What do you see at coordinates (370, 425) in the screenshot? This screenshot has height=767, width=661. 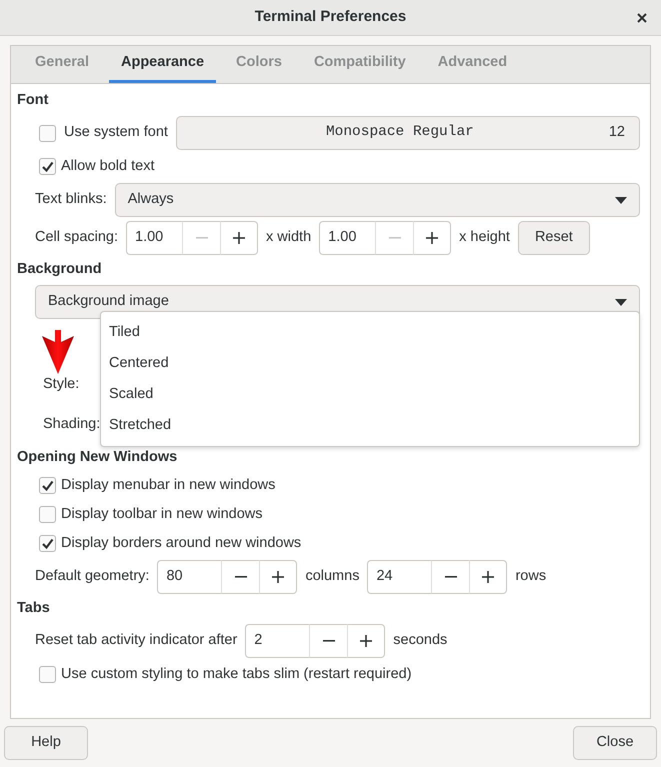 I see `menu-item: Stretched` at bounding box center [370, 425].